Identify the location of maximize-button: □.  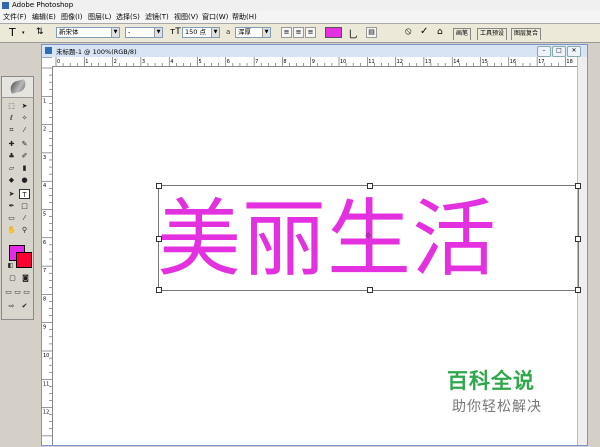
(559, 51).